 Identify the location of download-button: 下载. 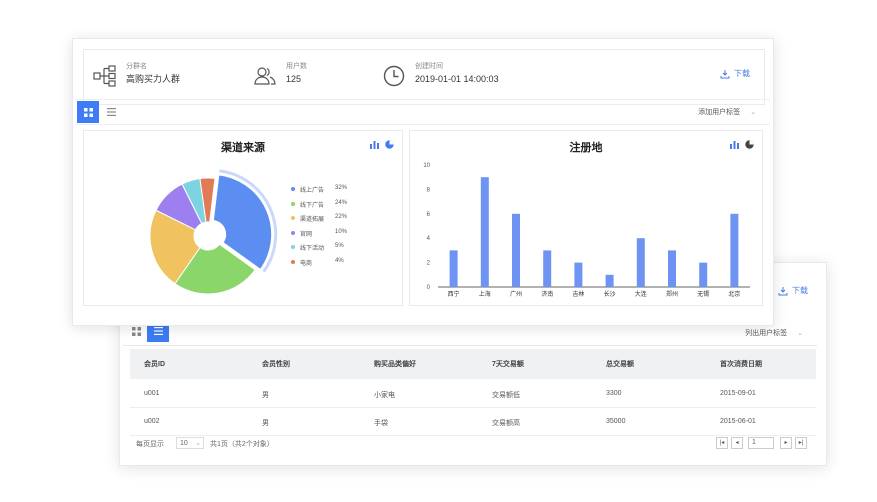
(735, 73).